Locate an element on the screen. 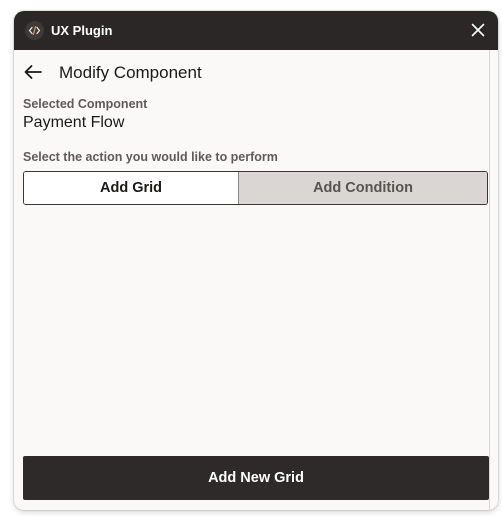  action-segmented-control: Add Grid Add Condition is located at coordinates (255, 188).